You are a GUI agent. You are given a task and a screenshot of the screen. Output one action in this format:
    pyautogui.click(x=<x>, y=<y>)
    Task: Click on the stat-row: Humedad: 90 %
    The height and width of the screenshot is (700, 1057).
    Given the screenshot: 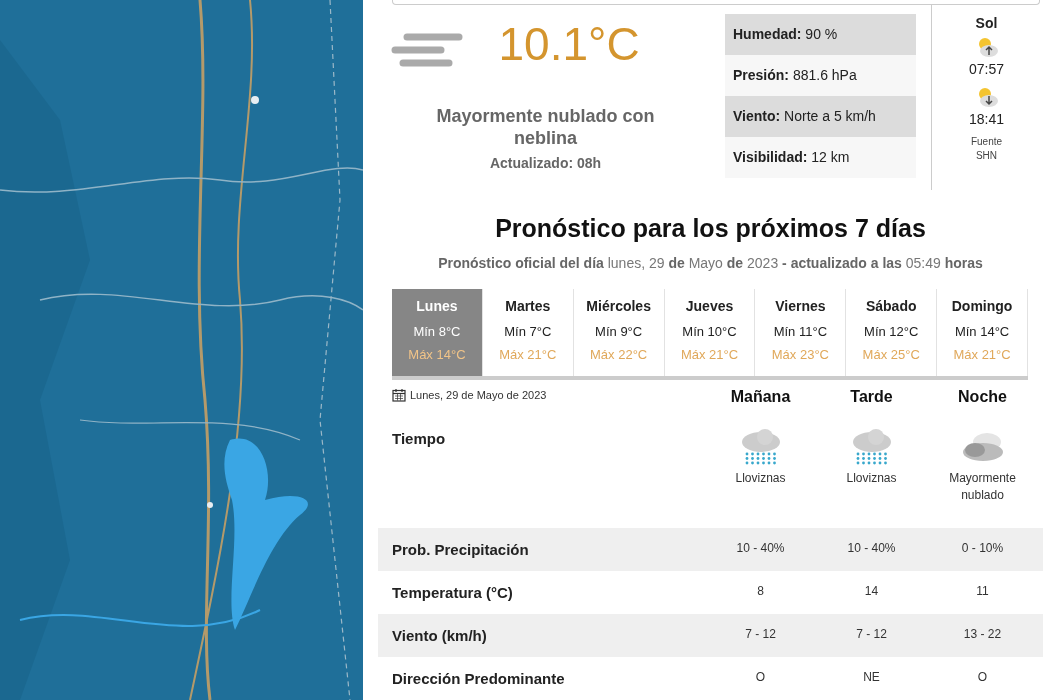 What is the action you would take?
    pyautogui.click(x=820, y=34)
    